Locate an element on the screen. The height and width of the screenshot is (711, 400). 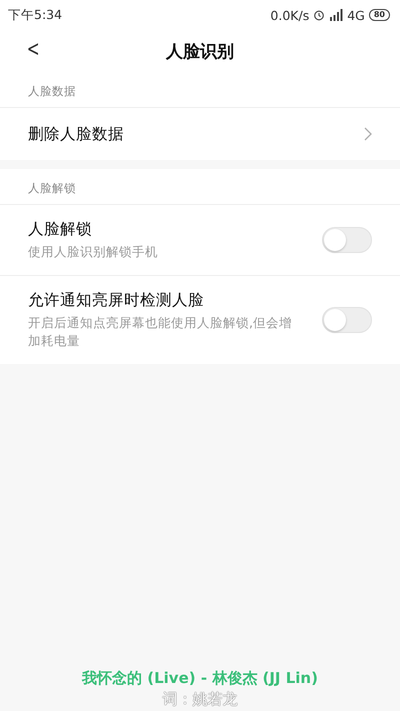
row-description: 使用人脸识别解锁手机 is located at coordinates (93, 252).